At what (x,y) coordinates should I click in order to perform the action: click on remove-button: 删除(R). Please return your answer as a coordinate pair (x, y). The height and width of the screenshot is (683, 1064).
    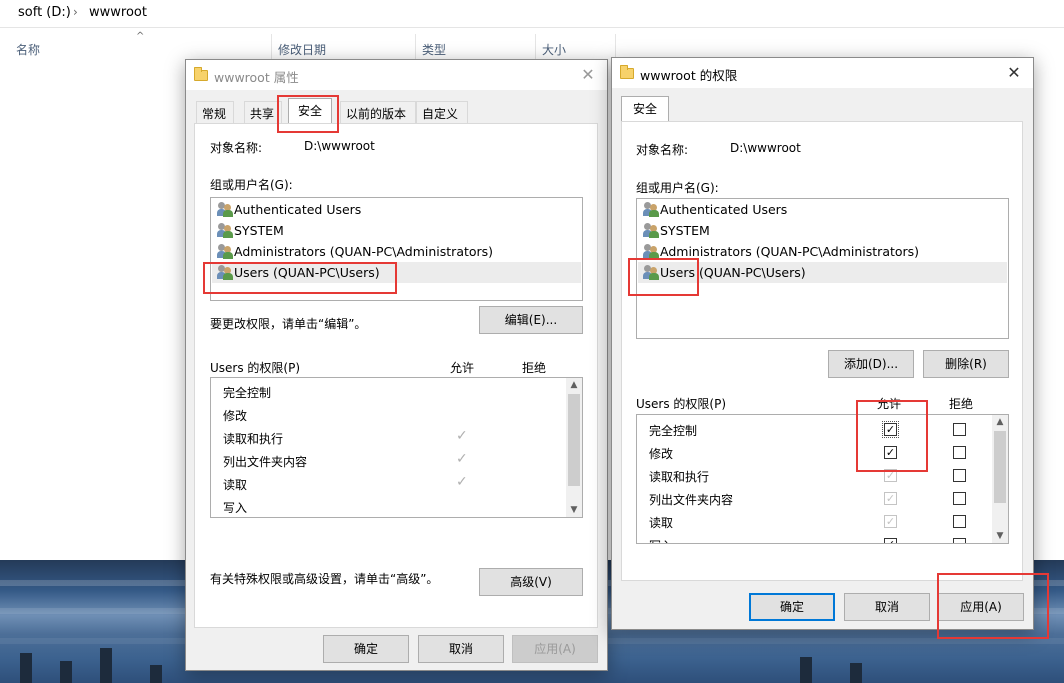
    Looking at the image, I should click on (966, 364).